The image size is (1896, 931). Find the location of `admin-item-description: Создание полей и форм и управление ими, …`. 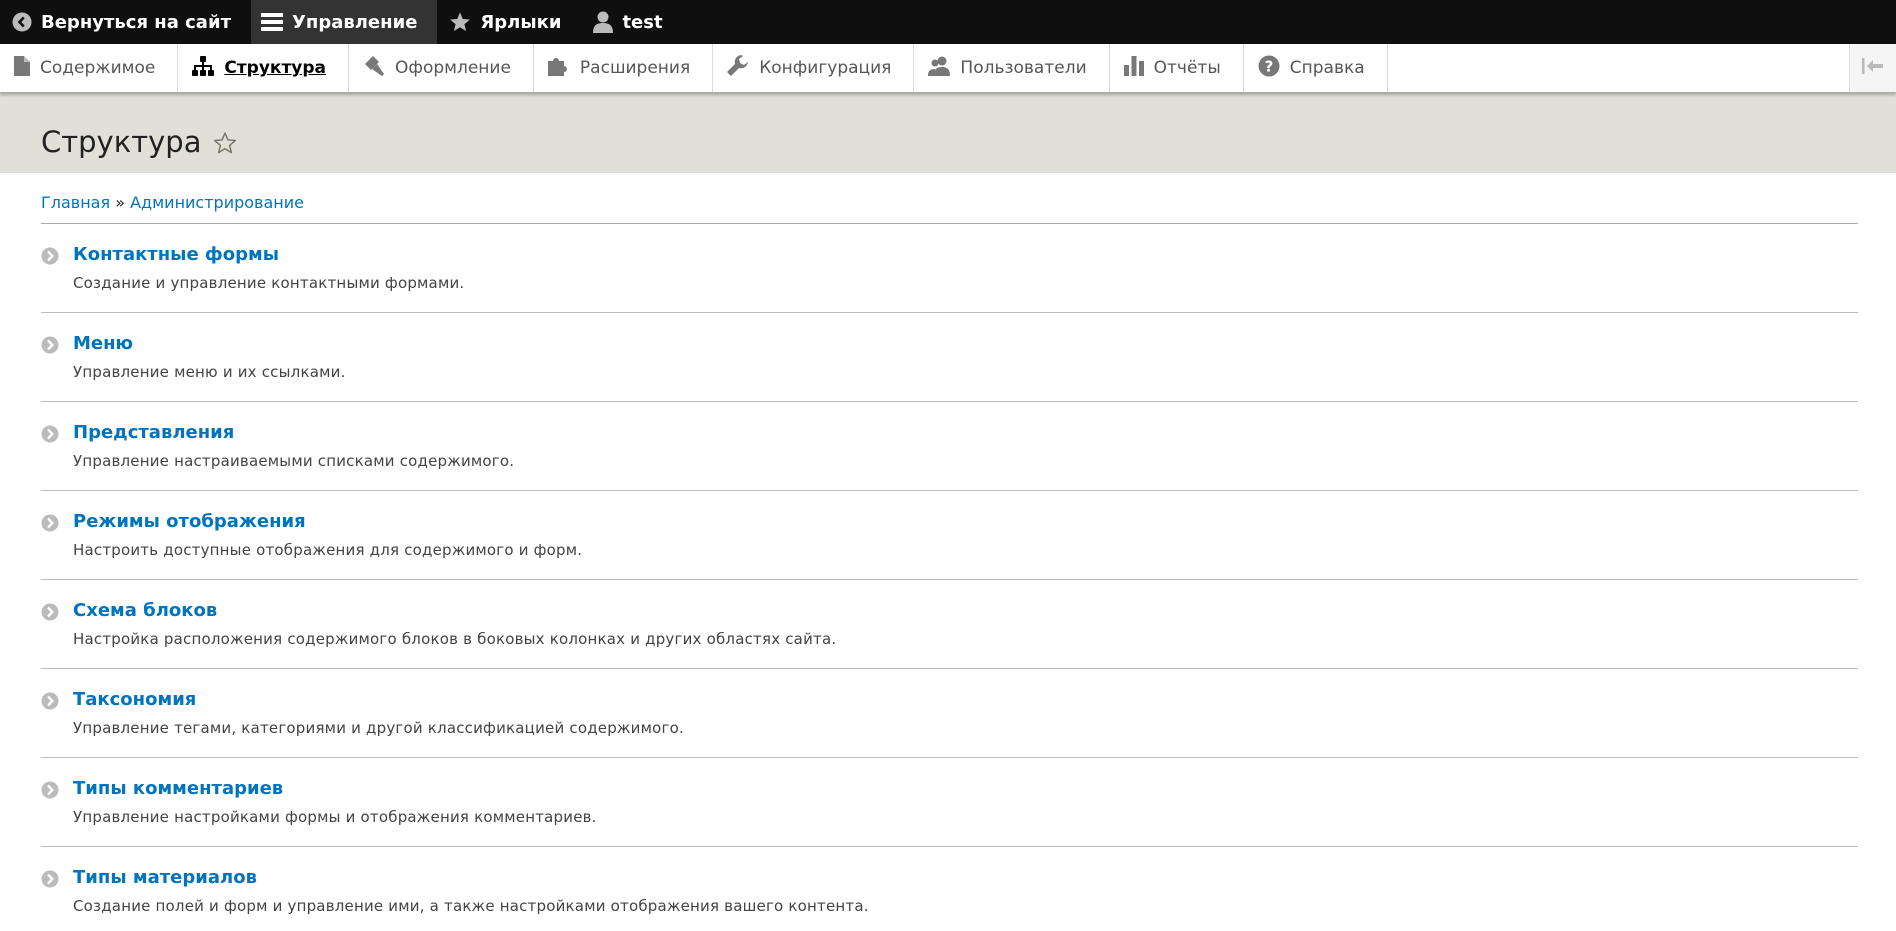

admin-item-description: Создание полей и форм и управление ими, … is located at coordinates (471, 905).